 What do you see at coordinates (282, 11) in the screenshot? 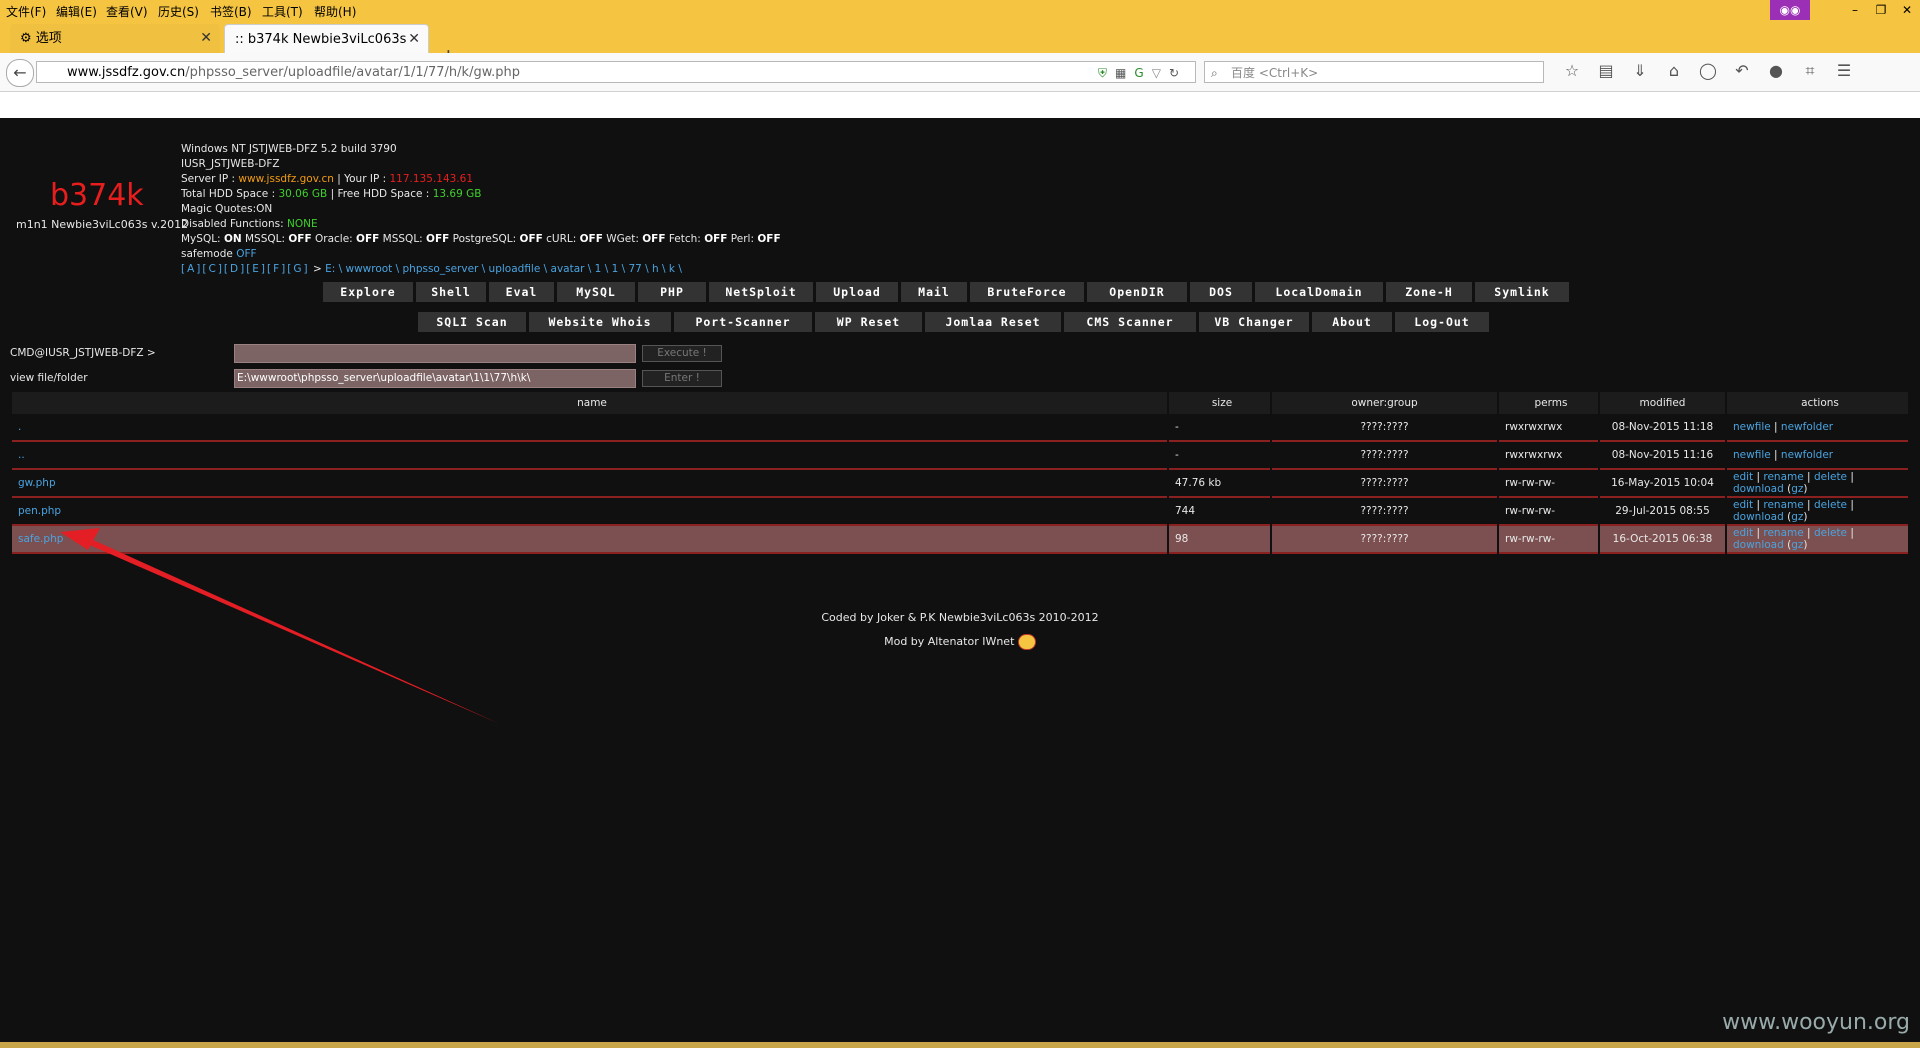
I see `menu-tools: 工具(T)` at bounding box center [282, 11].